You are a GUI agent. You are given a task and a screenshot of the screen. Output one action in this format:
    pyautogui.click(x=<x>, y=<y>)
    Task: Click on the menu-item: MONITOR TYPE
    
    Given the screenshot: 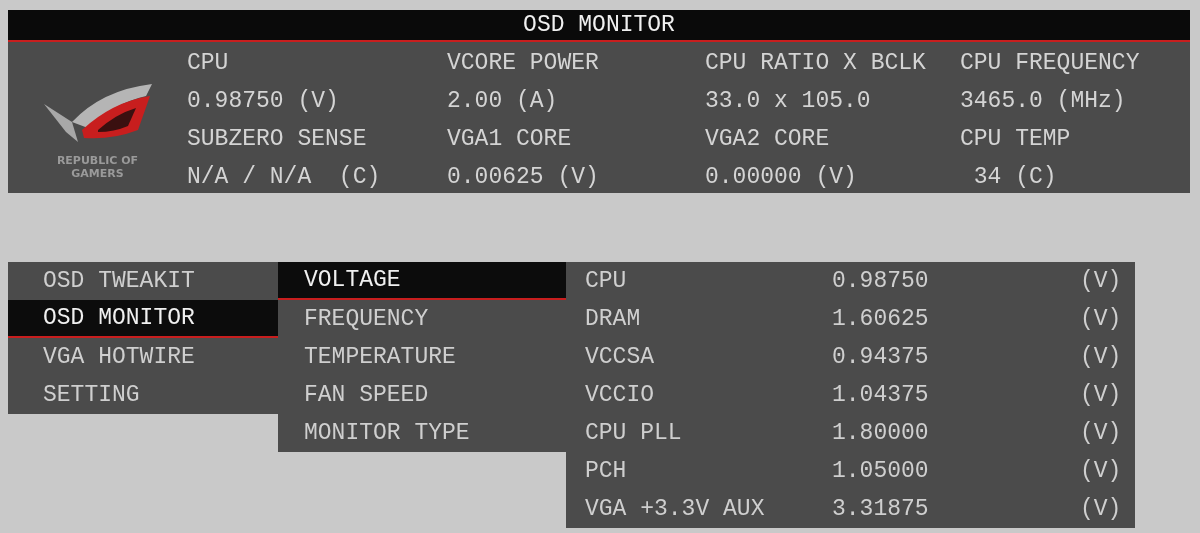 What is the action you would take?
    pyautogui.click(x=422, y=433)
    